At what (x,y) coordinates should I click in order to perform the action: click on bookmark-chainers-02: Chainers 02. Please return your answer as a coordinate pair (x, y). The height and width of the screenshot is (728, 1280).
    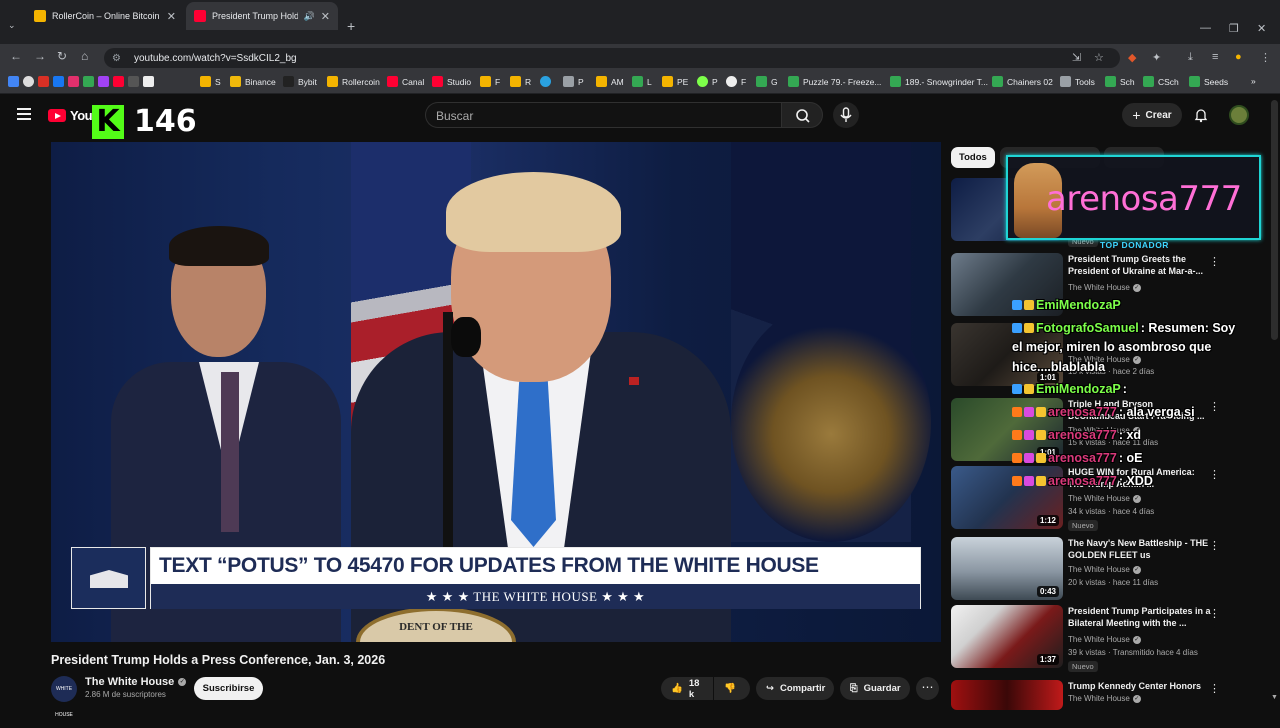
    Looking at the image, I should click on (1022, 81).